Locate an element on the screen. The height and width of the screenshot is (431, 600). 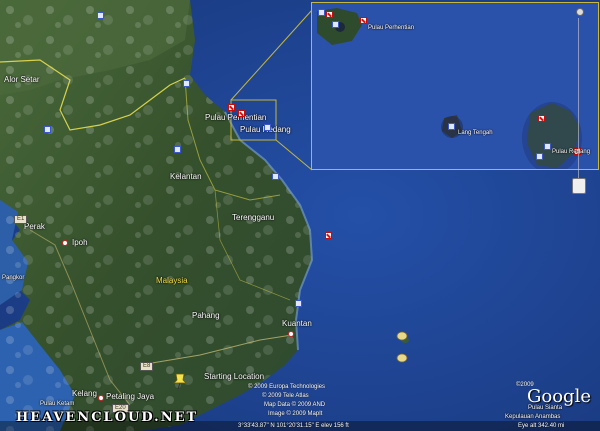
city-marker-ipoh is located at coordinates (65, 243).